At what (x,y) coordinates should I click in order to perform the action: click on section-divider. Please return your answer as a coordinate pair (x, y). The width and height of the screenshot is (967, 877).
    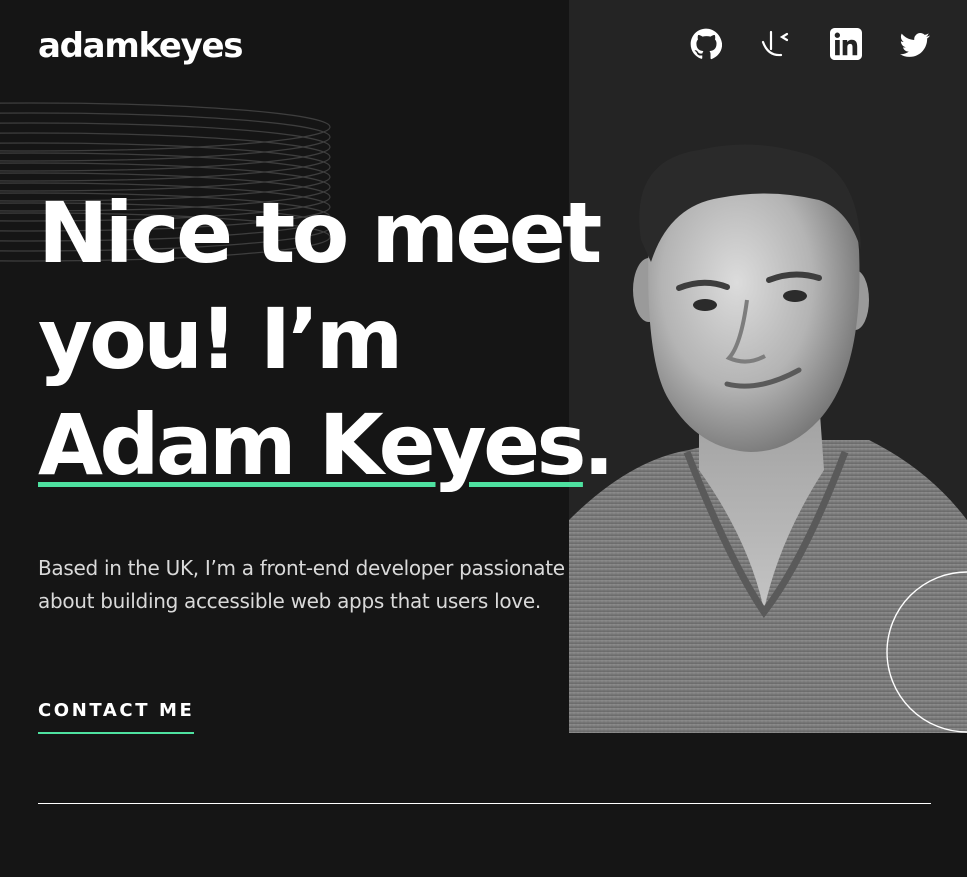
    Looking at the image, I should click on (484, 803).